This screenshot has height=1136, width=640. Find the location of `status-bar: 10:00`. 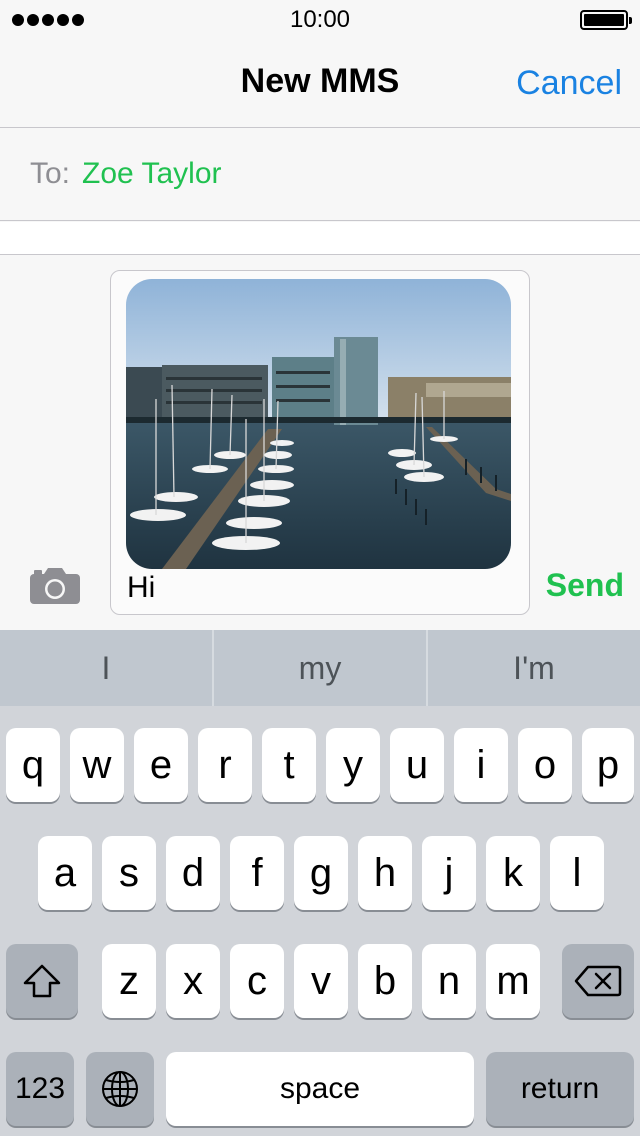

status-bar: 10:00 is located at coordinates (320, 20).